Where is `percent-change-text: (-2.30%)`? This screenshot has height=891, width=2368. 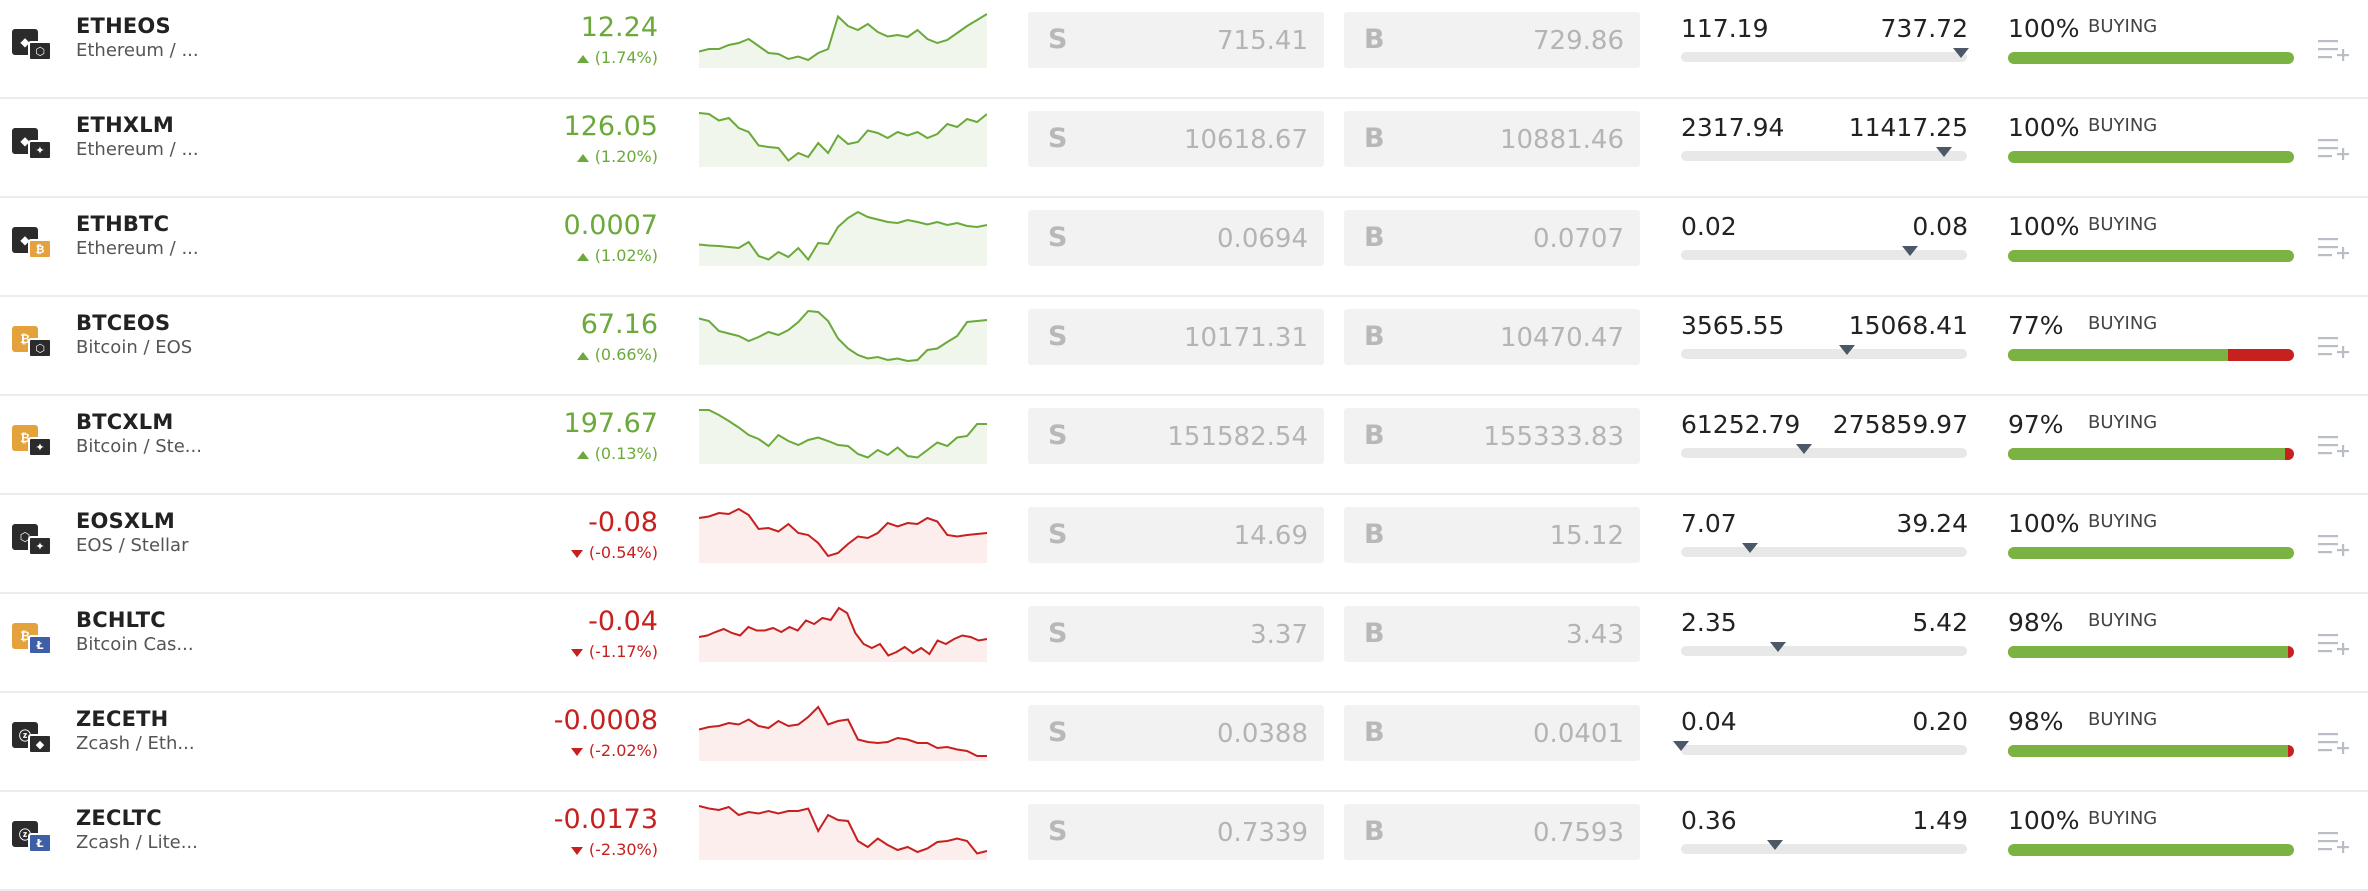 percent-change-text: (-2.30%) is located at coordinates (623, 849).